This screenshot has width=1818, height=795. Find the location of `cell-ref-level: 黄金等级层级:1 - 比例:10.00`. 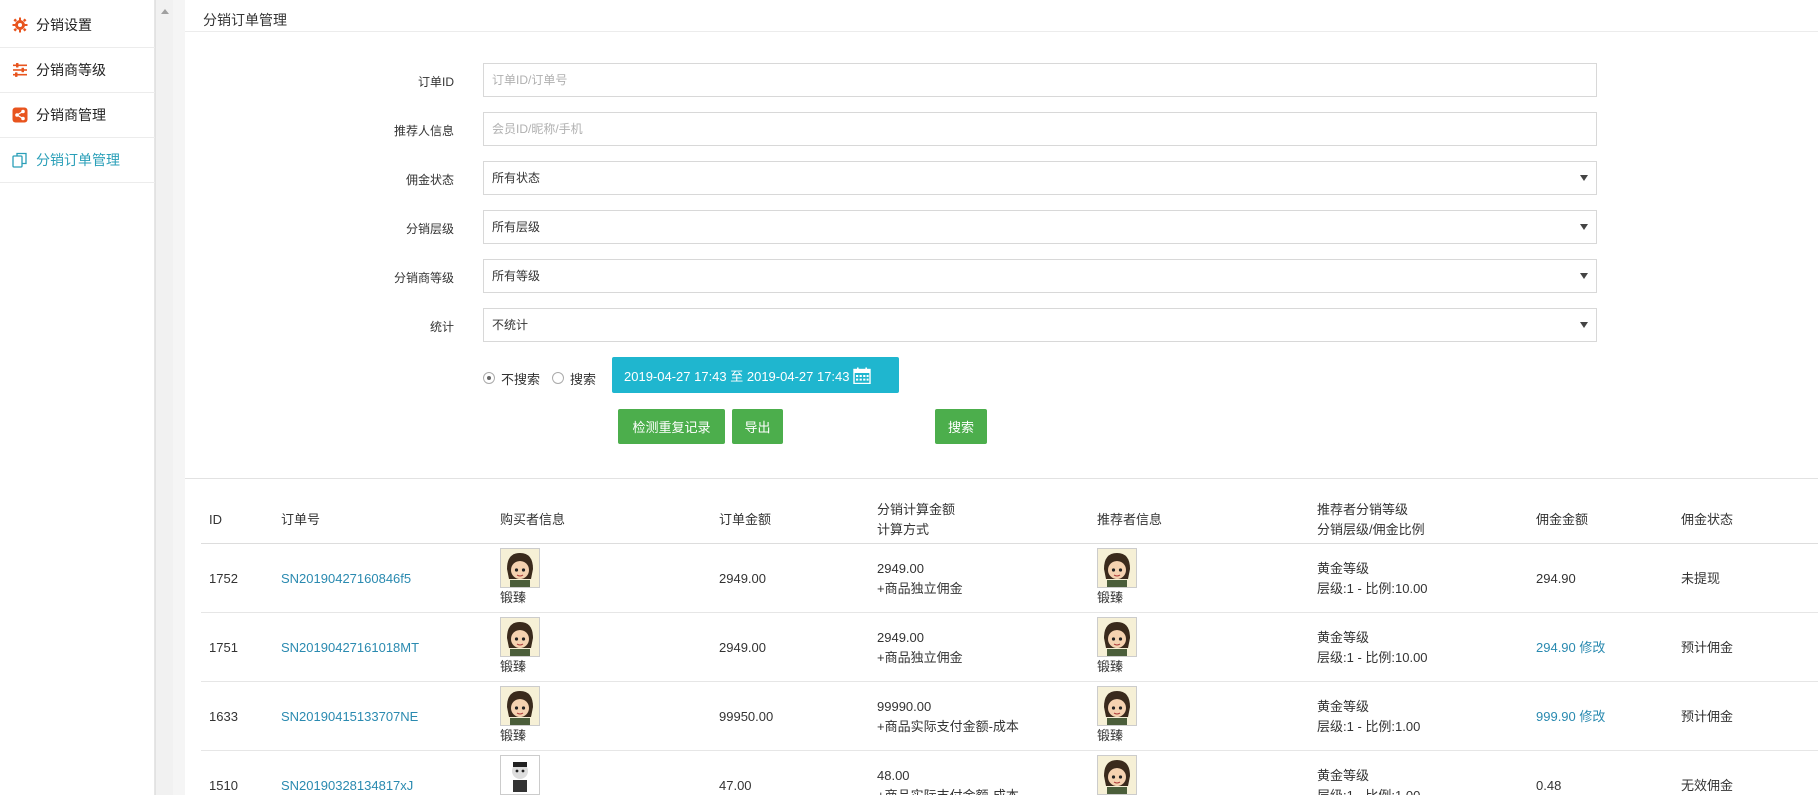

cell-ref-level: 黄金等级层级:1 - 比例:10.00 is located at coordinates (1372, 578).